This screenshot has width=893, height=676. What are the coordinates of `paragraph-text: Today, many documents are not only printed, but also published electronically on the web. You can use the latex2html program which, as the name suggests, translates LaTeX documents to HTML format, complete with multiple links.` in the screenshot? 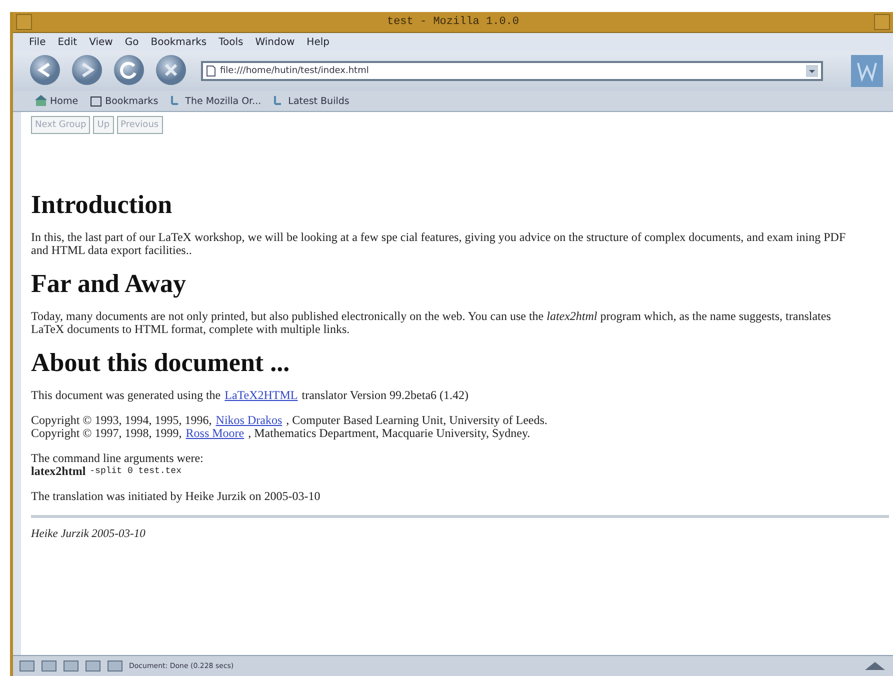 It's located at (431, 323).